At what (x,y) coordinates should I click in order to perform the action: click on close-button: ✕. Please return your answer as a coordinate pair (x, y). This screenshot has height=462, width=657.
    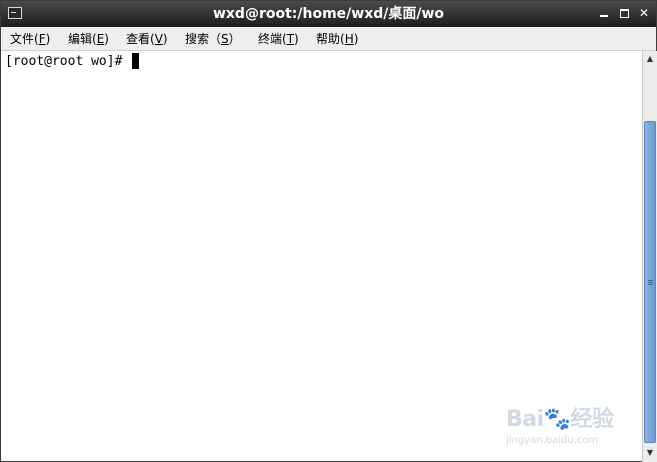
    Looking at the image, I should click on (644, 13).